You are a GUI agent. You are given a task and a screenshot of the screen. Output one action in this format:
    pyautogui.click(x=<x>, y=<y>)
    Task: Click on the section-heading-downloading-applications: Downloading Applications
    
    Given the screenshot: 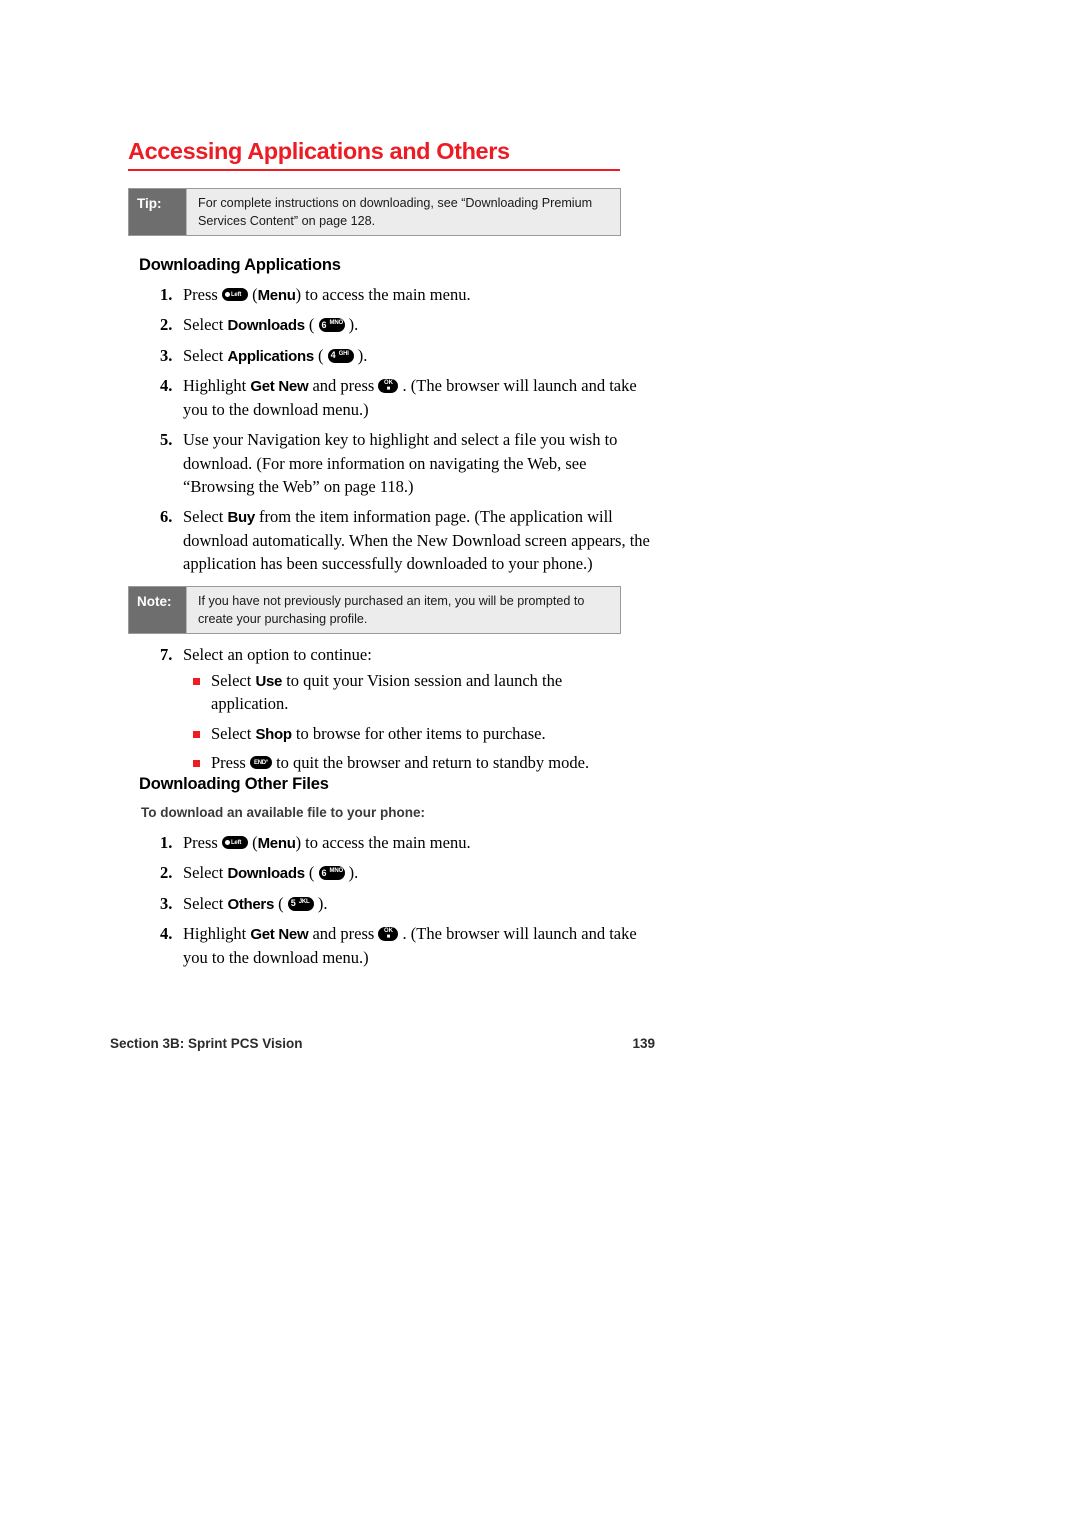 What is the action you would take?
    pyautogui.click(x=240, y=265)
    